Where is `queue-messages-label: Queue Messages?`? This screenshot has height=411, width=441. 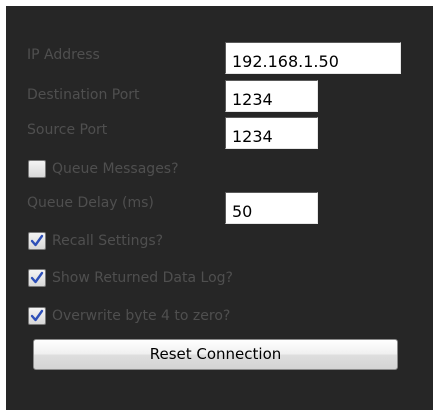 queue-messages-label: Queue Messages? is located at coordinates (115, 169).